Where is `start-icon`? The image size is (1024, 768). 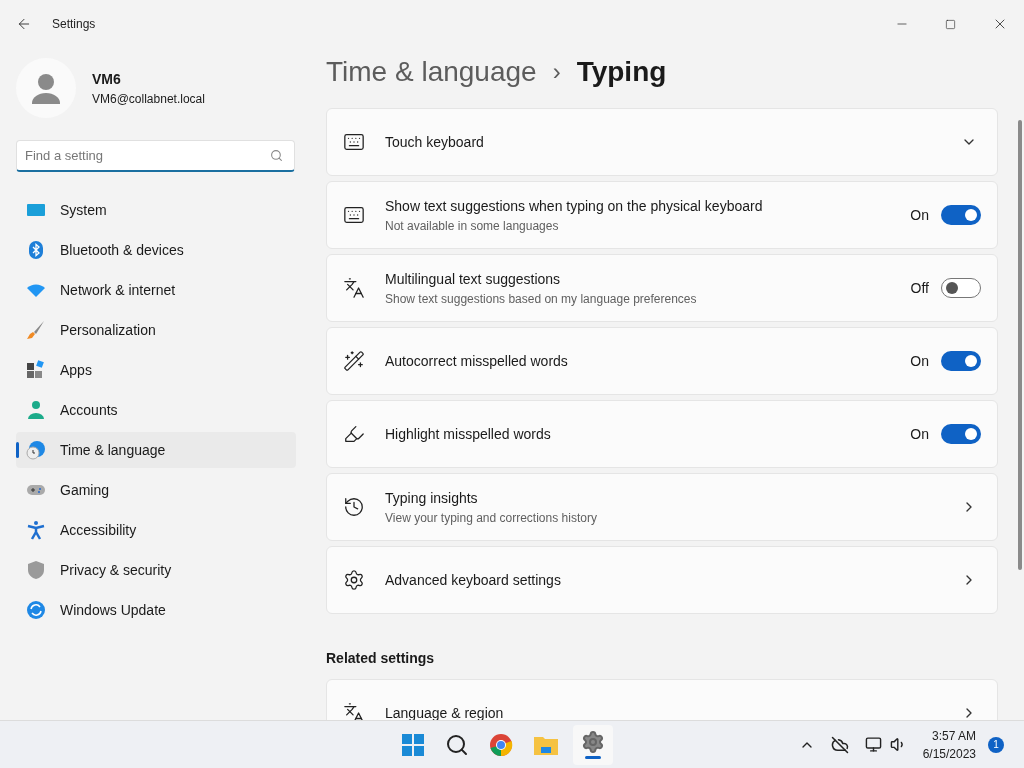 start-icon is located at coordinates (413, 744).